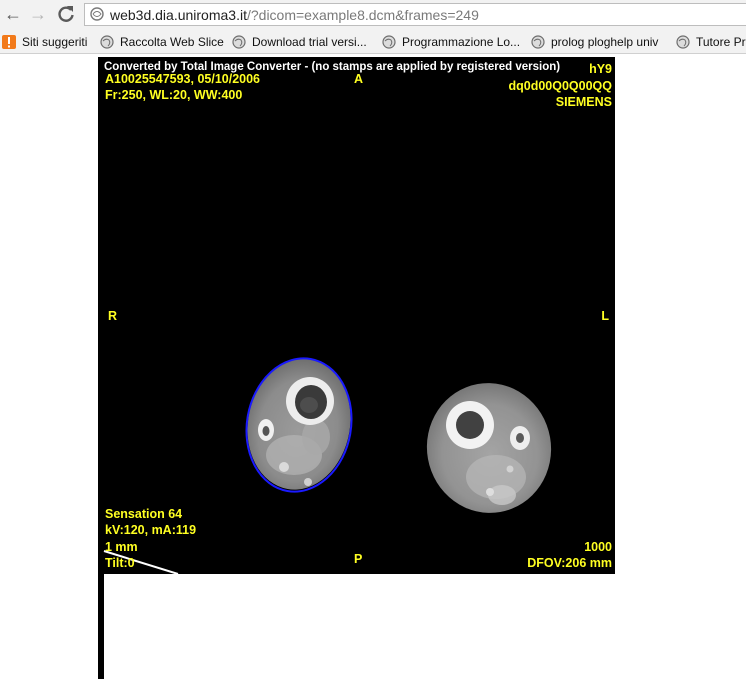 This screenshot has width=746, height=679. I want to click on orientation-top: A, so click(359, 79).